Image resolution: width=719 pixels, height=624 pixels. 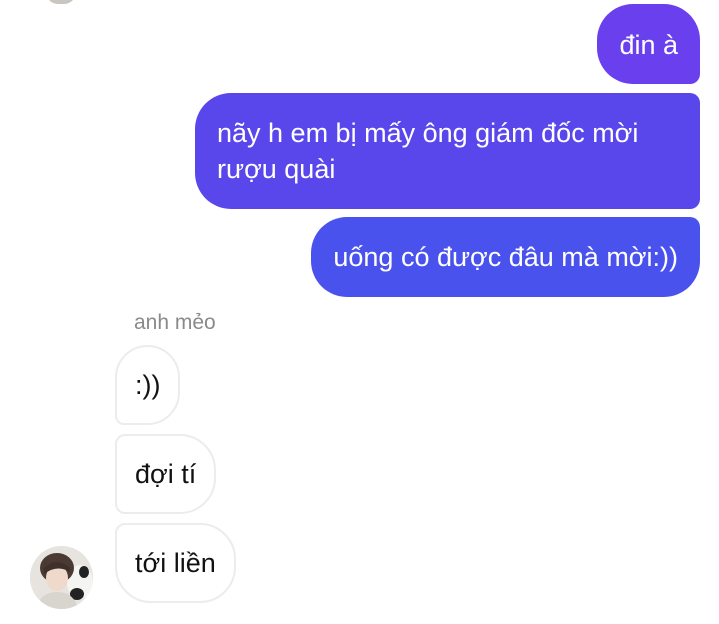 I want to click on incoming-message-text: :)), so click(x=148, y=385).